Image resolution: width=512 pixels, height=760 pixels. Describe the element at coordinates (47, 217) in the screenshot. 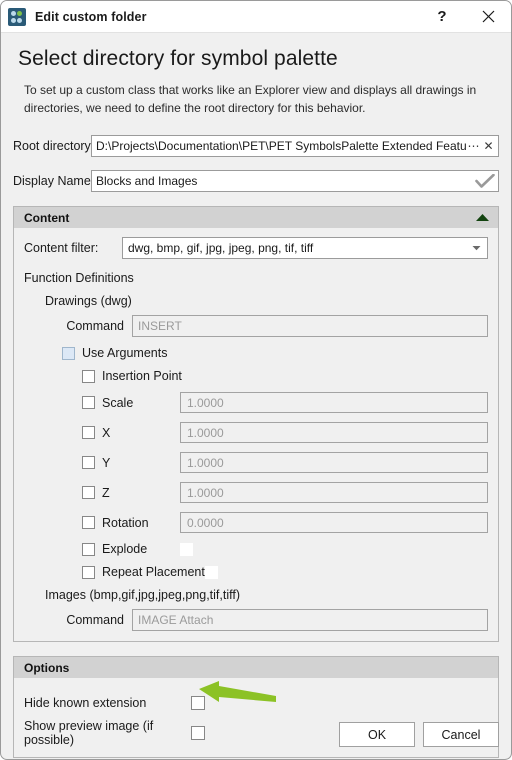

I see `content-group-title: Content` at that location.